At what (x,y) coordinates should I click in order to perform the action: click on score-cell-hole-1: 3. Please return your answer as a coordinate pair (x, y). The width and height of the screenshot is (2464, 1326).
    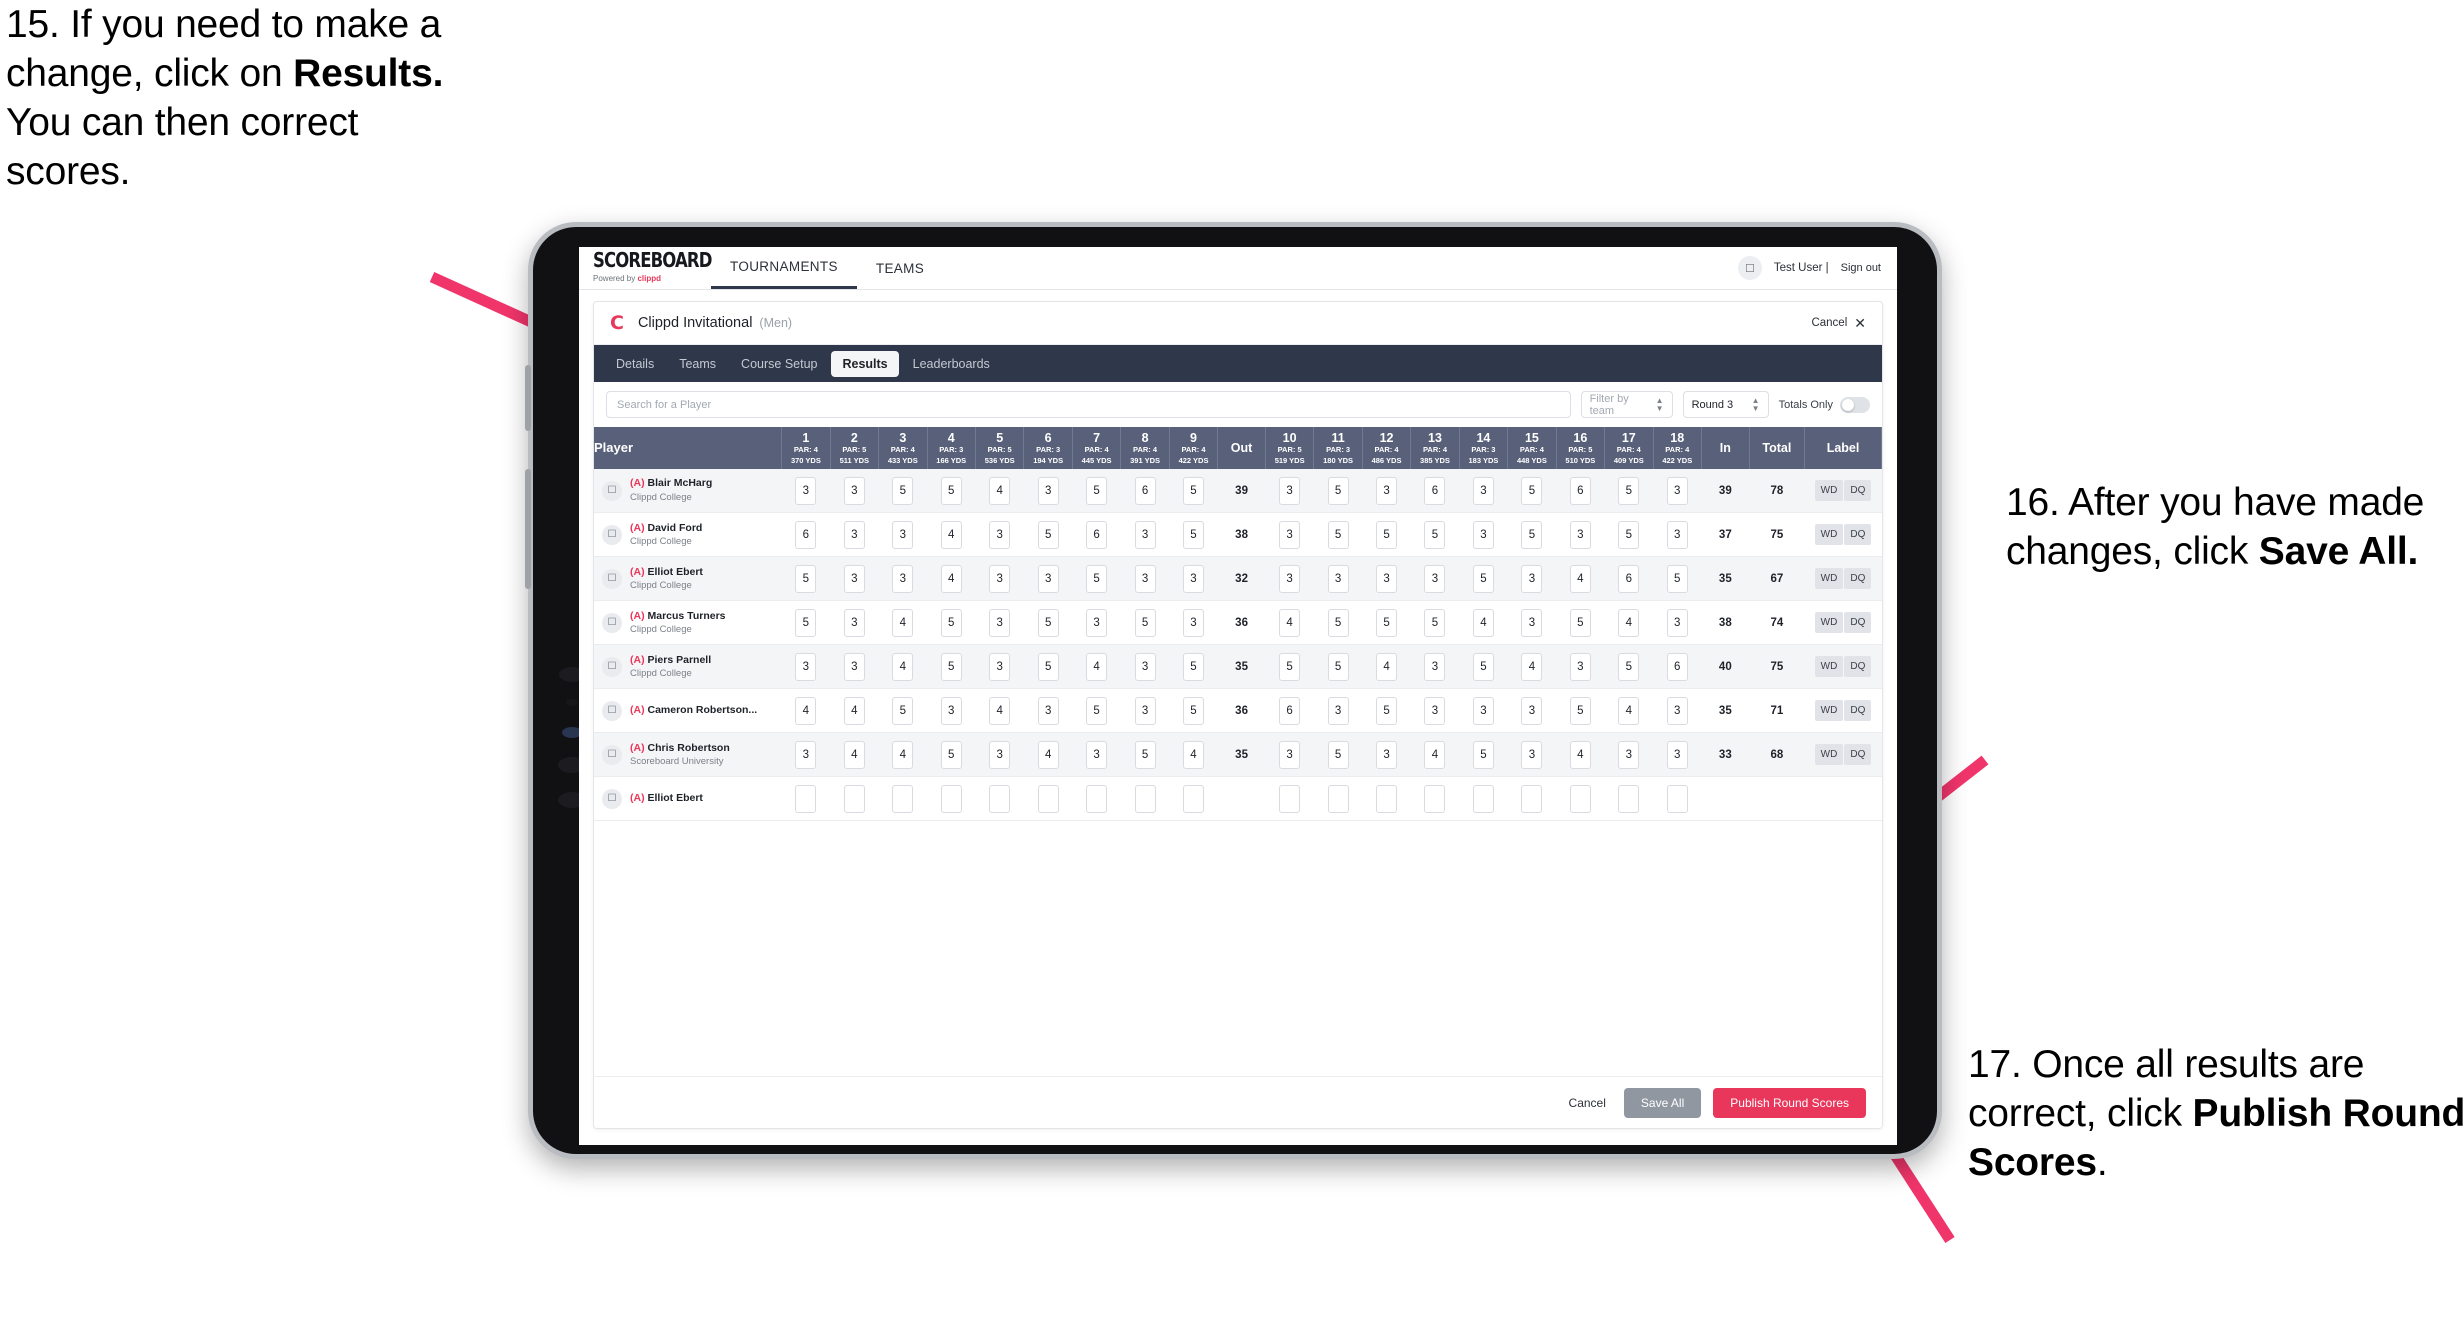
    Looking at the image, I should click on (806, 667).